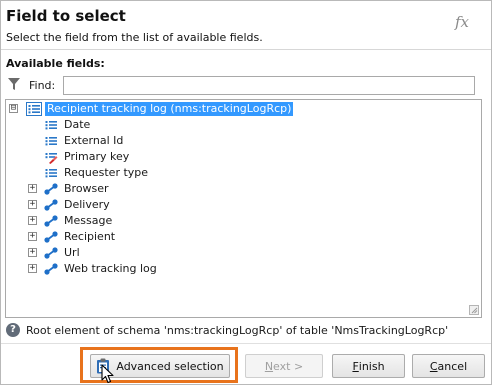 Image resolution: width=492 pixels, height=385 pixels. Describe the element at coordinates (34, 109) in the screenshot. I see `list-icon` at that location.